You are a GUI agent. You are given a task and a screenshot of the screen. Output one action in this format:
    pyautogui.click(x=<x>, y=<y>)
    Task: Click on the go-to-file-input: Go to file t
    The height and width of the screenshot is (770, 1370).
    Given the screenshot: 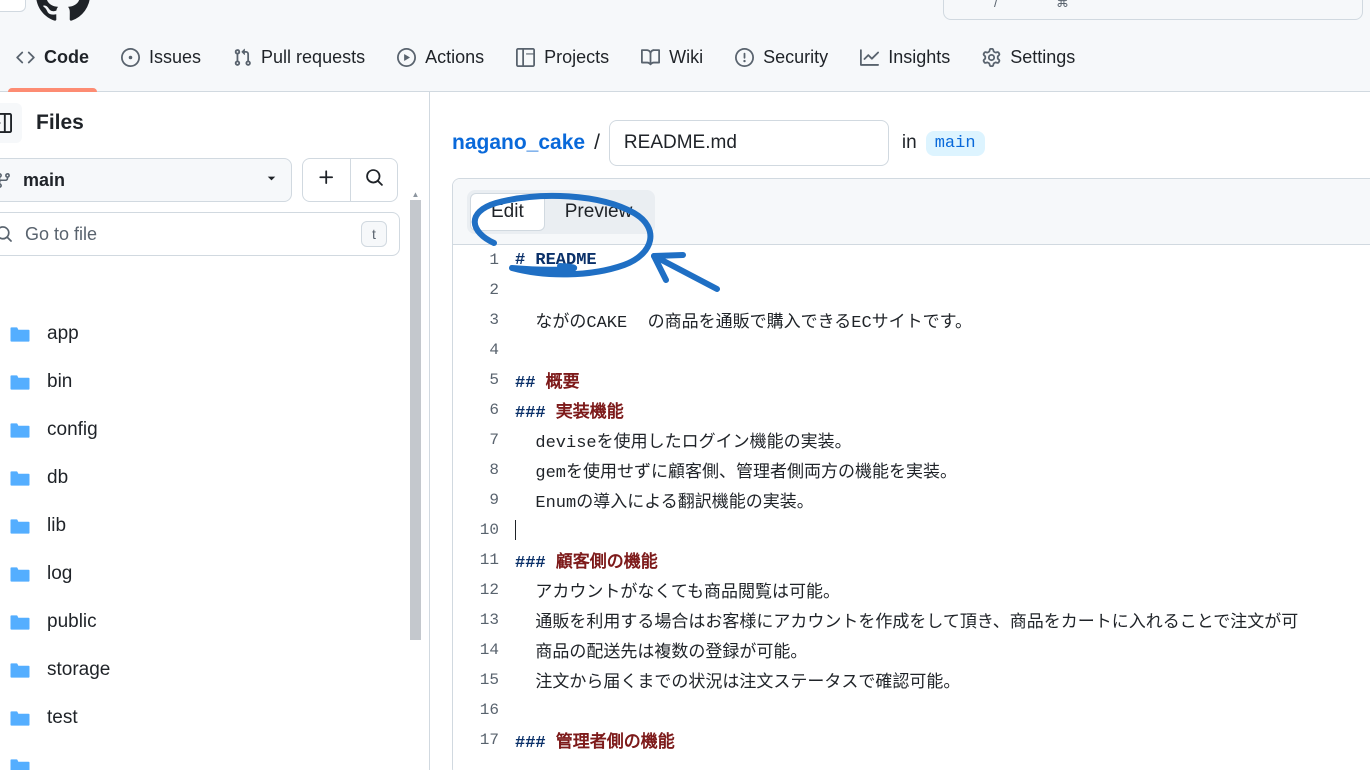 What is the action you would take?
    pyautogui.click(x=200, y=234)
    